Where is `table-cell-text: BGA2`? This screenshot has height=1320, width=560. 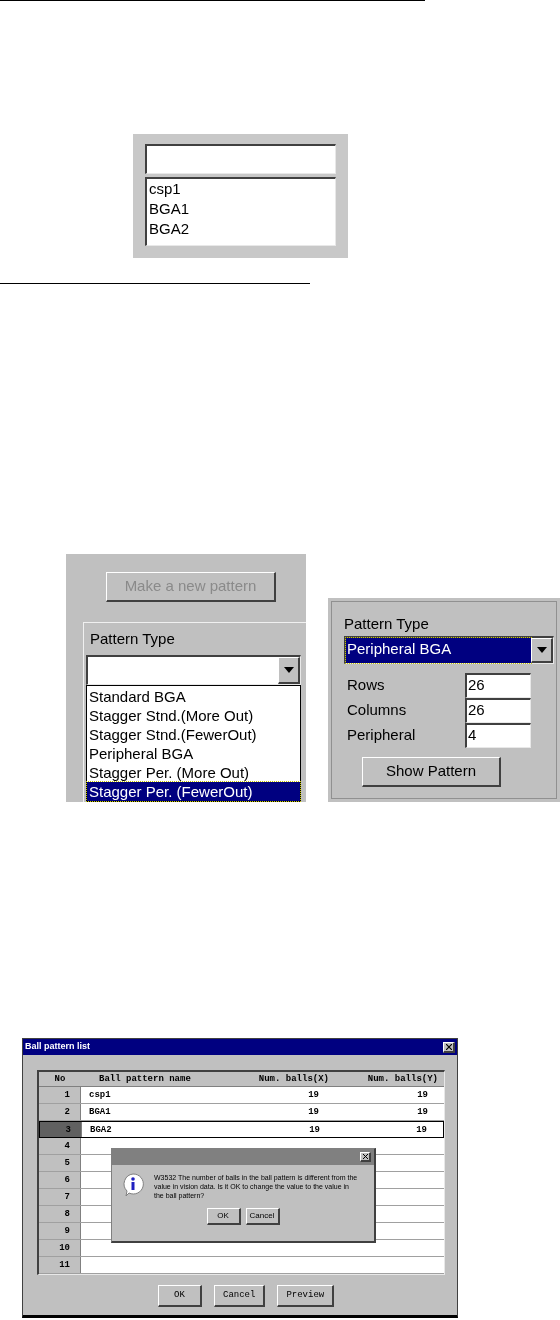 table-cell-text: BGA2 is located at coordinates (101, 1130).